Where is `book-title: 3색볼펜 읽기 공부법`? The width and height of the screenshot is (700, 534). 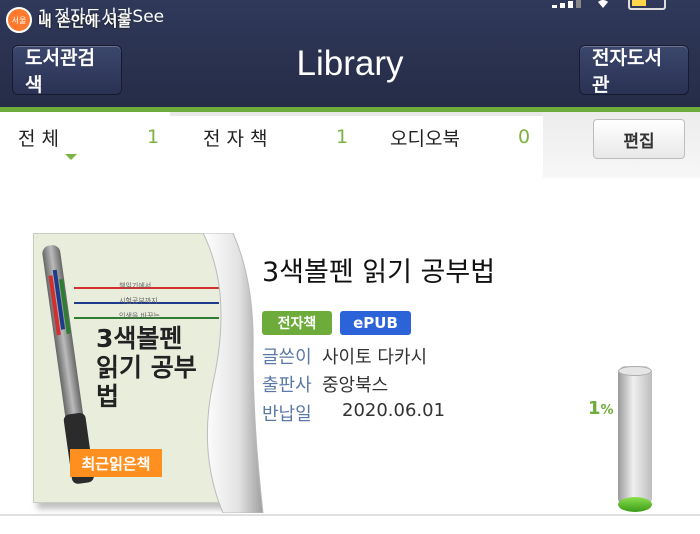 book-title: 3색볼펜 읽기 공부법 is located at coordinates (378, 269).